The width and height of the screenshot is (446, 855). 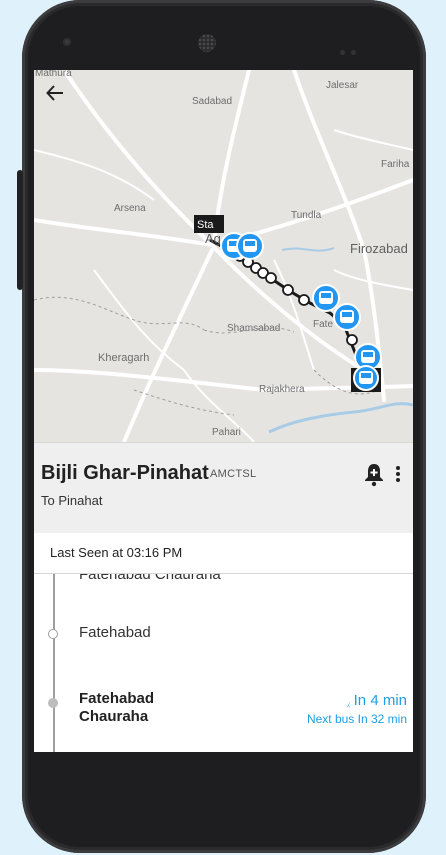 What do you see at coordinates (116, 552) in the screenshot?
I see `last-seen-text: Last Seen at 03:16 PM` at bounding box center [116, 552].